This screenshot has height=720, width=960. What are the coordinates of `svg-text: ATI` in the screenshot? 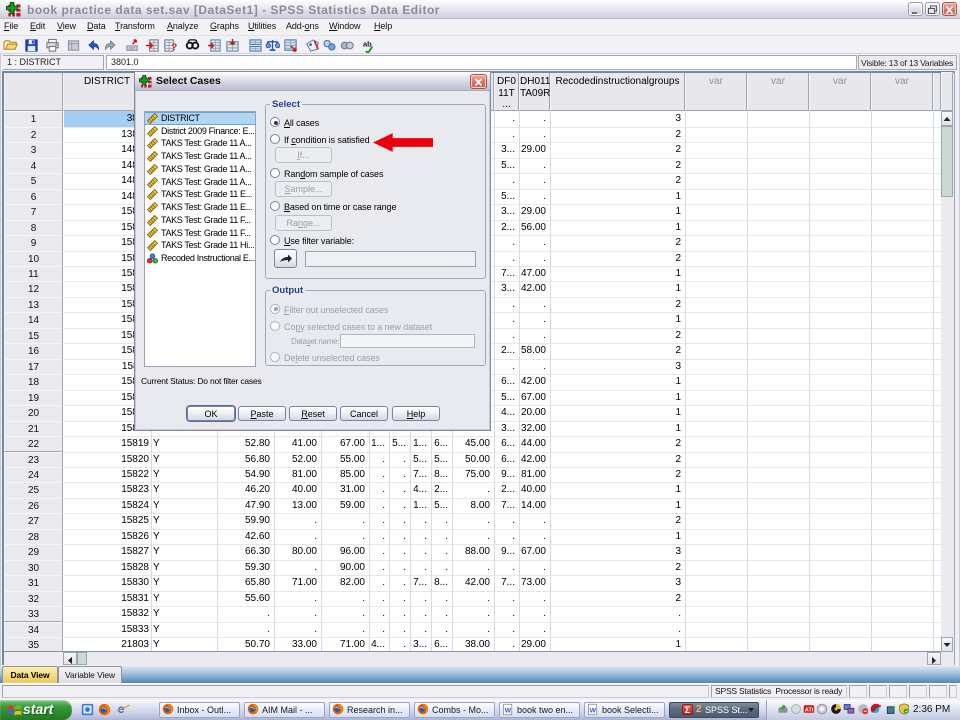 It's located at (809, 710).